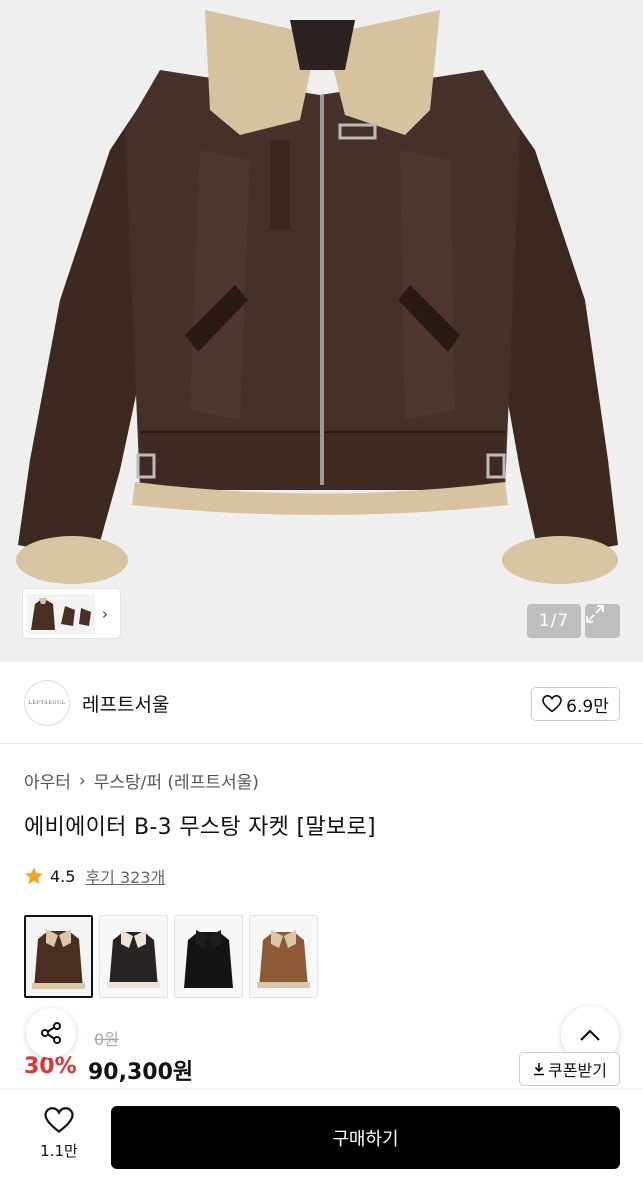 Image resolution: width=643 pixels, height=1200 pixels. What do you see at coordinates (59, 1134) in the screenshot?
I see `wishlist-button: 1.1만` at bounding box center [59, 1134].